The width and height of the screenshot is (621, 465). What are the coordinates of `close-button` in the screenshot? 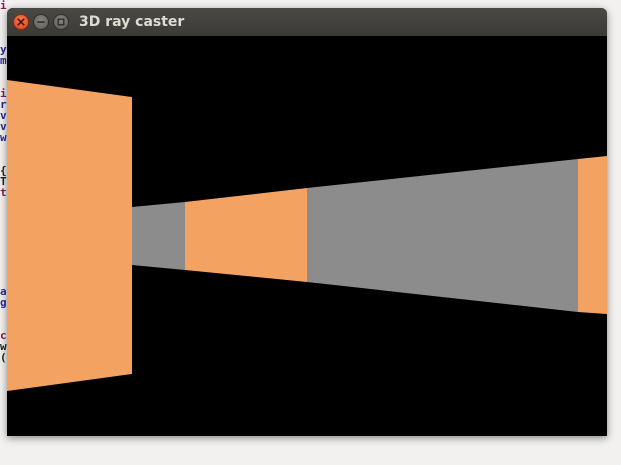 It's located at (21, 22).